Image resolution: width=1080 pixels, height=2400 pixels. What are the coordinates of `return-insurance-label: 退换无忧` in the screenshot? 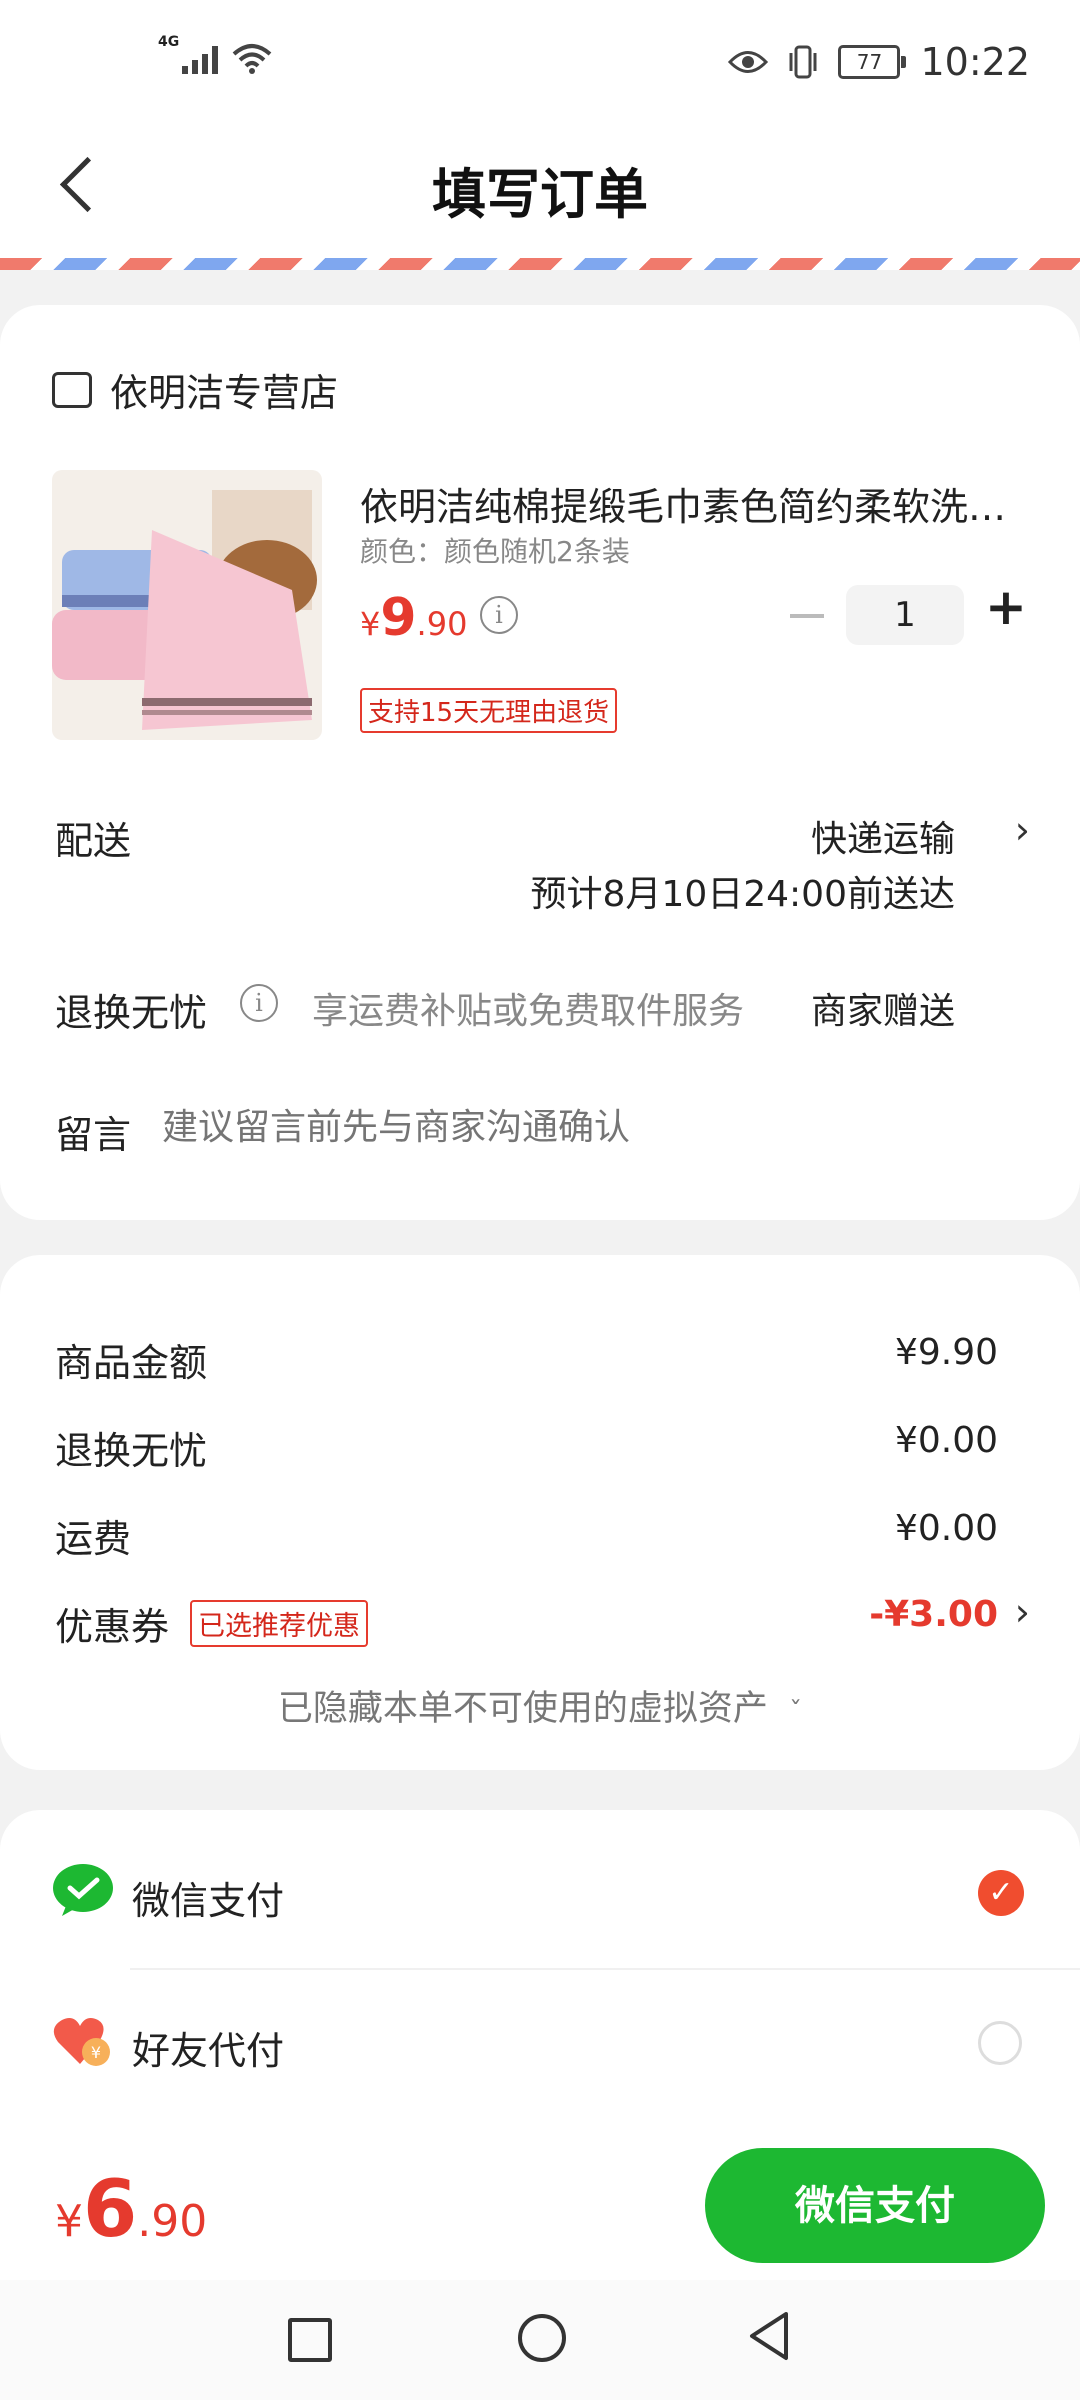 It's located at (131, 1451).